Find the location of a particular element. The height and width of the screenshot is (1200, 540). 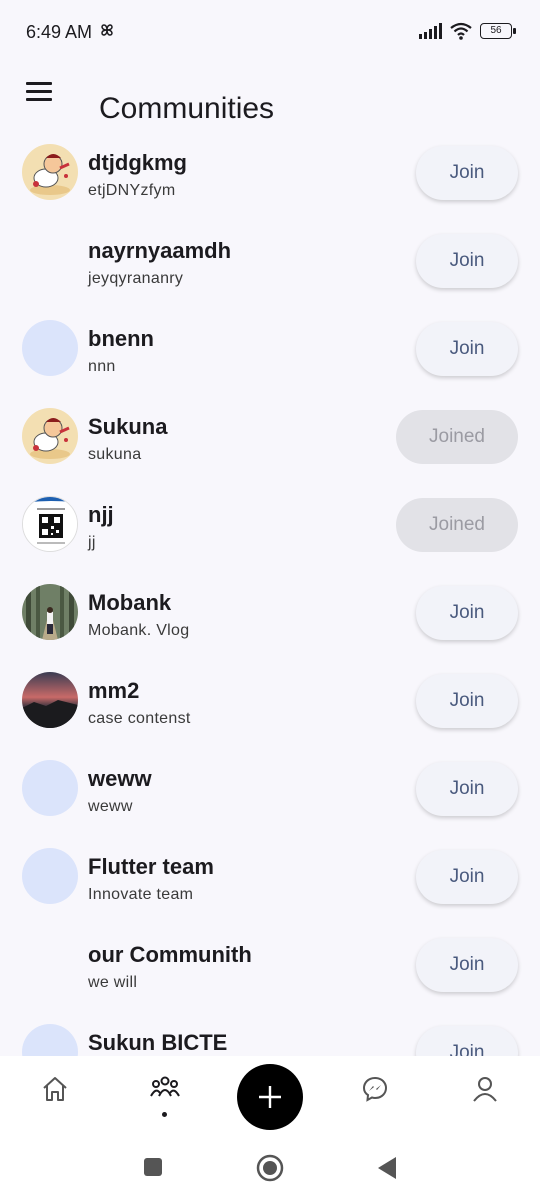

status-bar: 6:49 AM 56 is located at coordinates (270, 34).